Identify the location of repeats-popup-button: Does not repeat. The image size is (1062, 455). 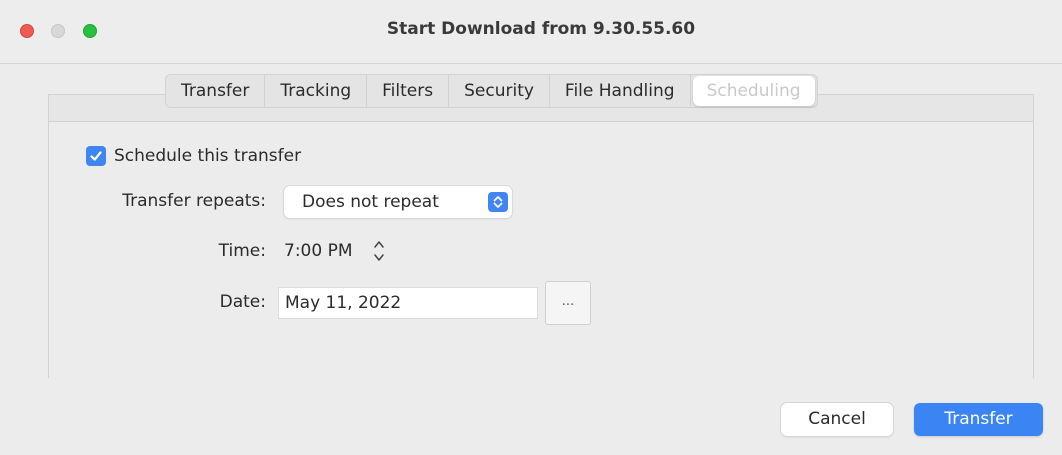
(398, 202).